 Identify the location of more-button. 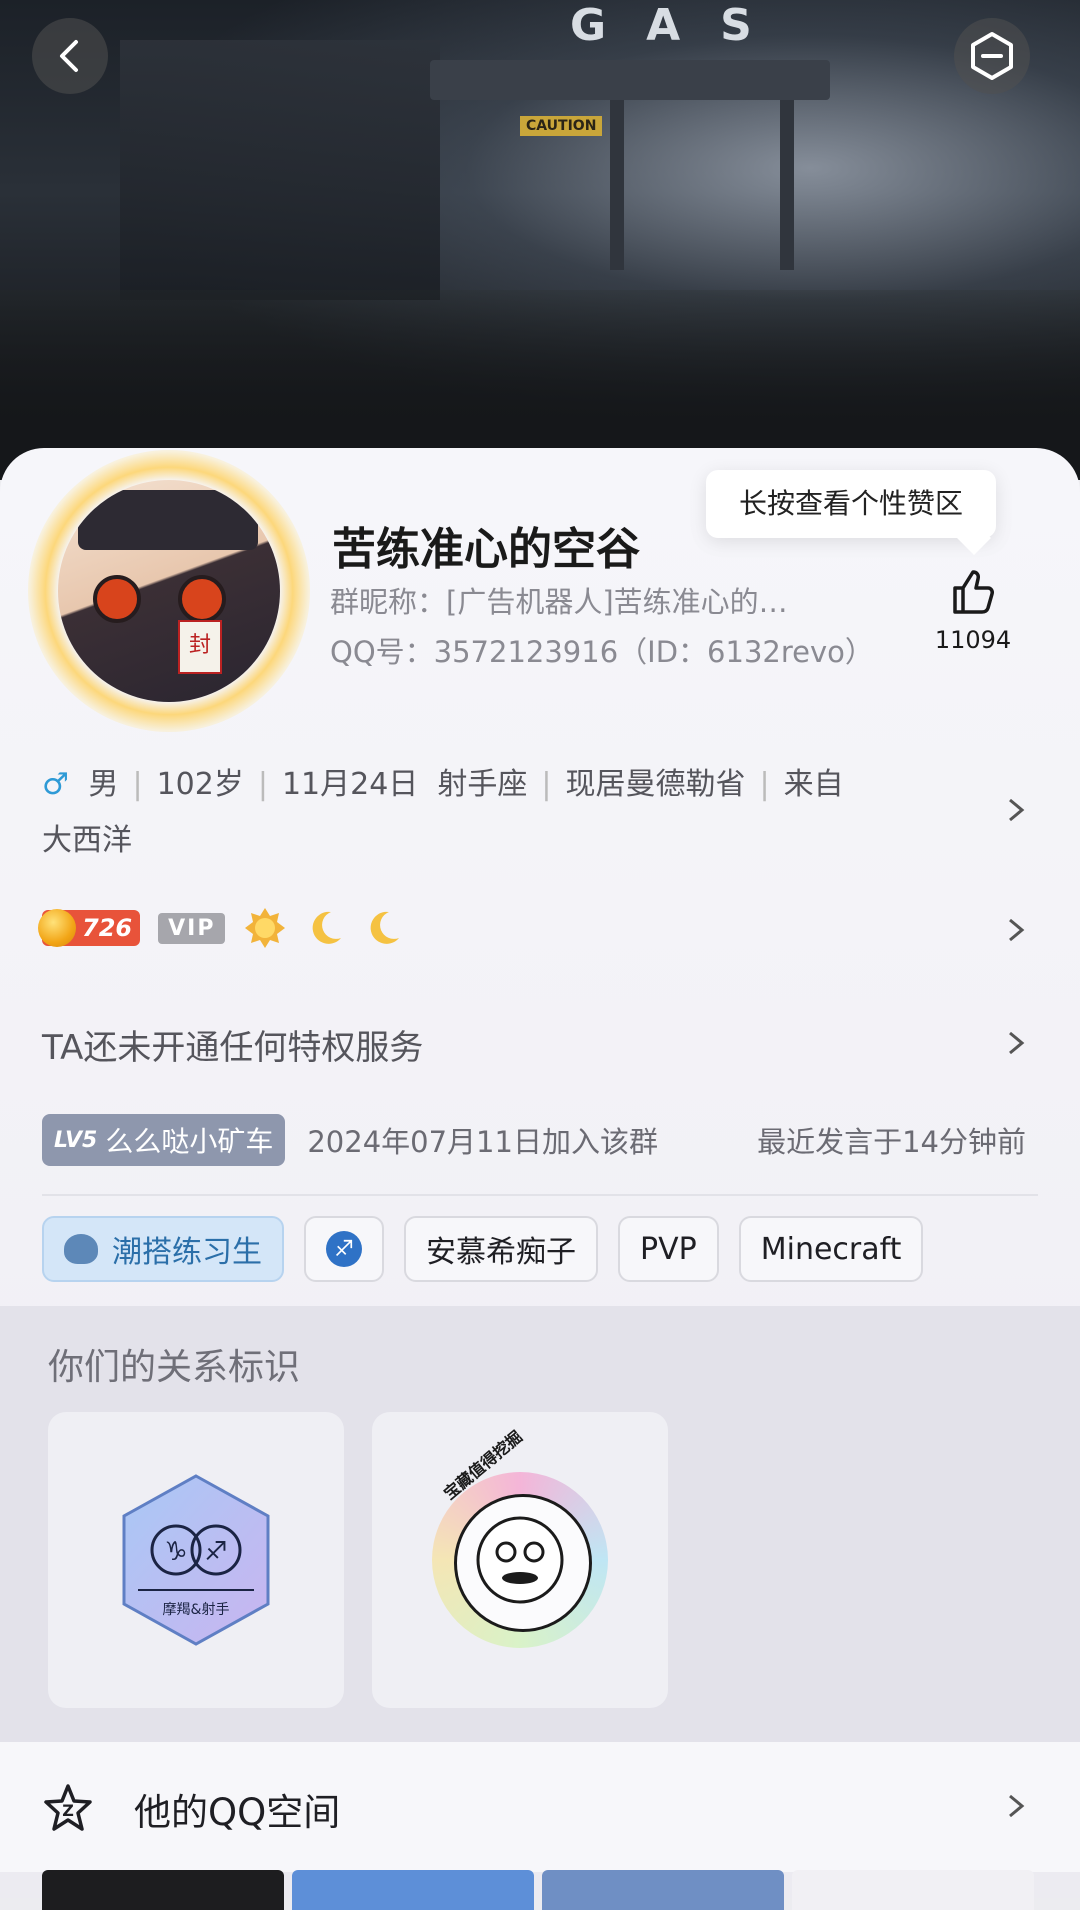
(992, 56).